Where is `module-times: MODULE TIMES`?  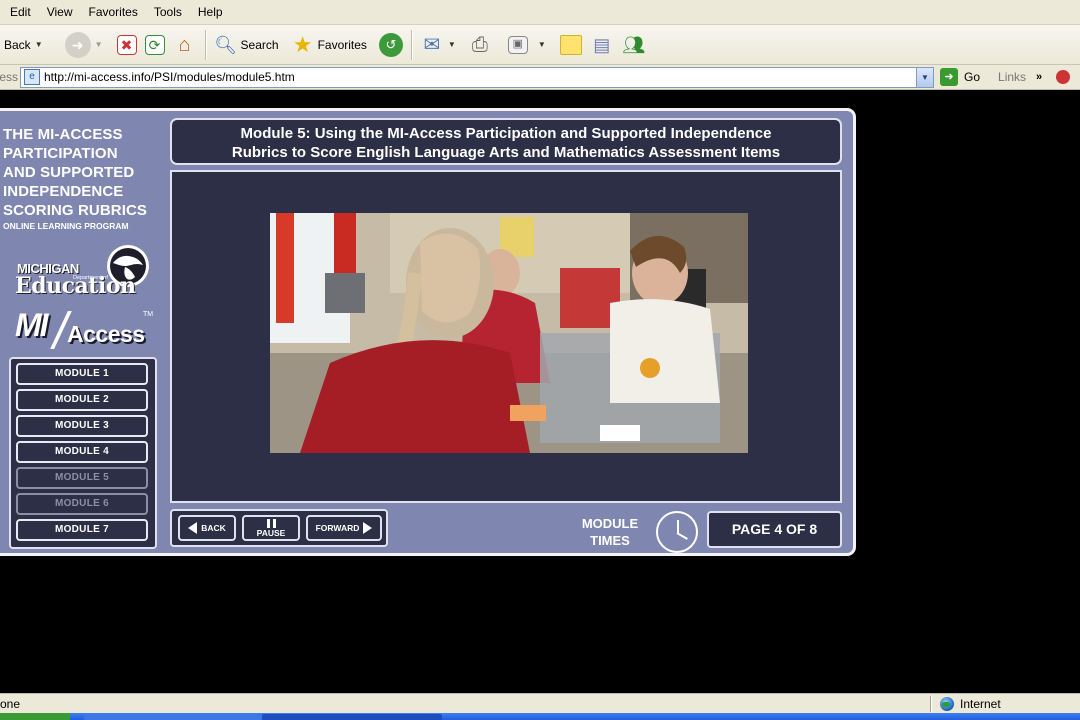 module-times: MODULE TIMES is located at coordinates (610, 532).